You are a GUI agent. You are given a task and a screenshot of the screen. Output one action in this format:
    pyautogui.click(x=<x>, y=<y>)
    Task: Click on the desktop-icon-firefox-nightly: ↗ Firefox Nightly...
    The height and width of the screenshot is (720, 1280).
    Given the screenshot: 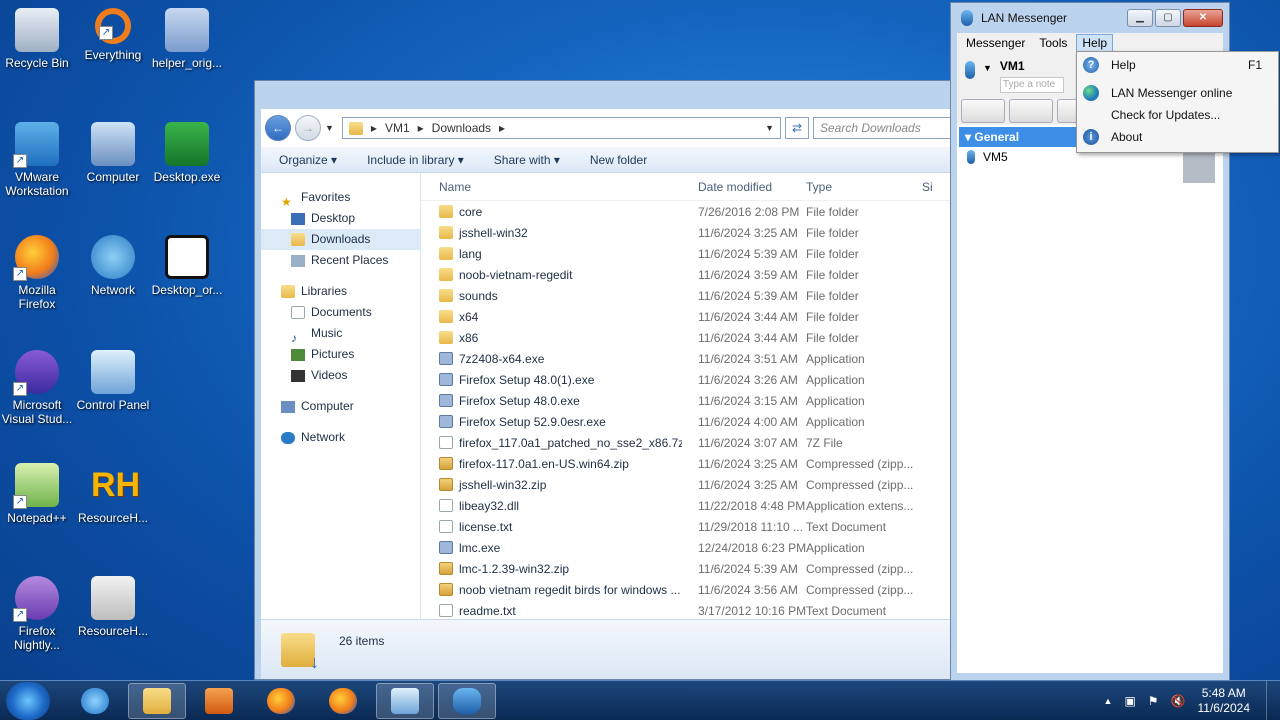 What is the action you would take?
    pyautogui.click(x=37, y=614)
    